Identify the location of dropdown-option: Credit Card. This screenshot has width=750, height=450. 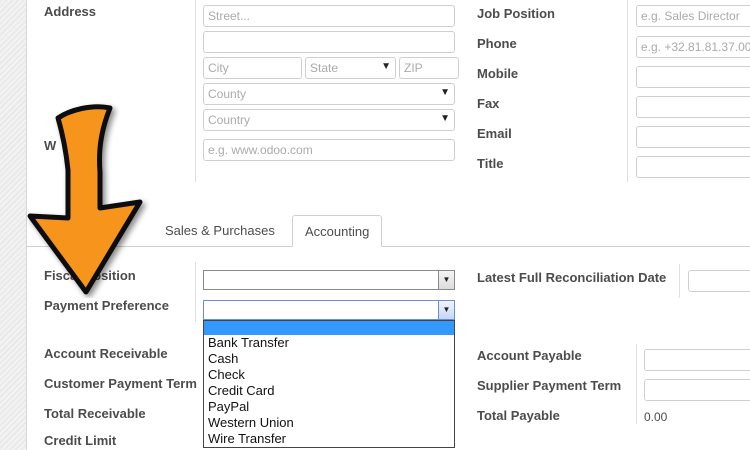
(329, 391).